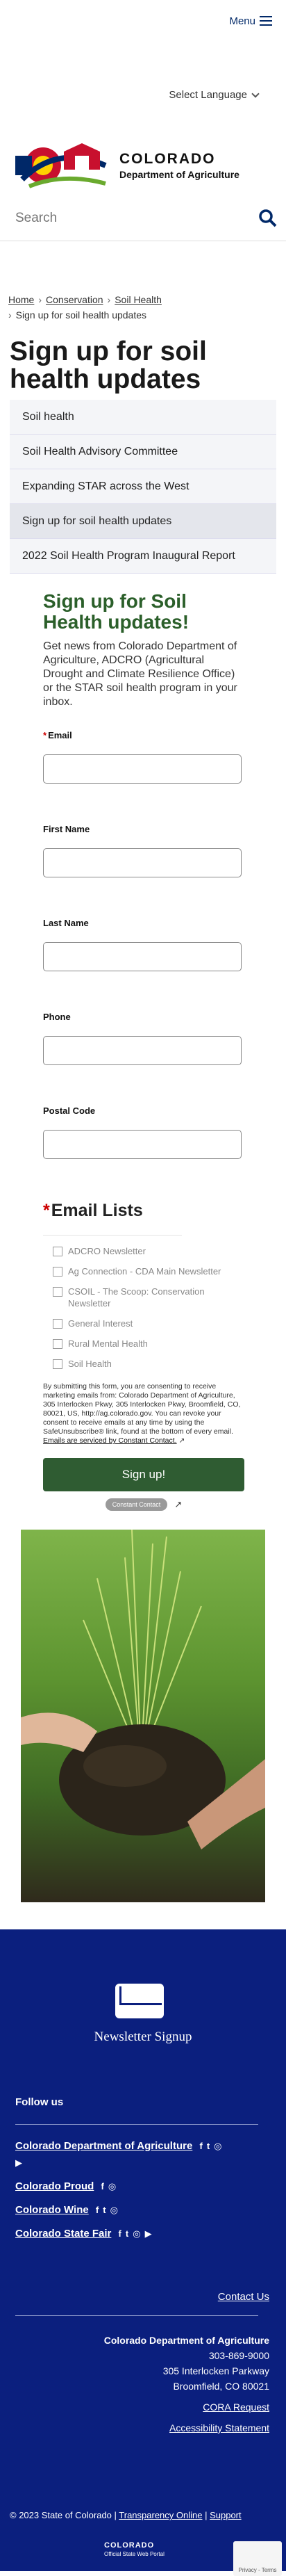  Describe the element at coordinates (104, 2146) in the screenshot. I see `social-link-cda: Colorado Department of Agriculture` at that location.